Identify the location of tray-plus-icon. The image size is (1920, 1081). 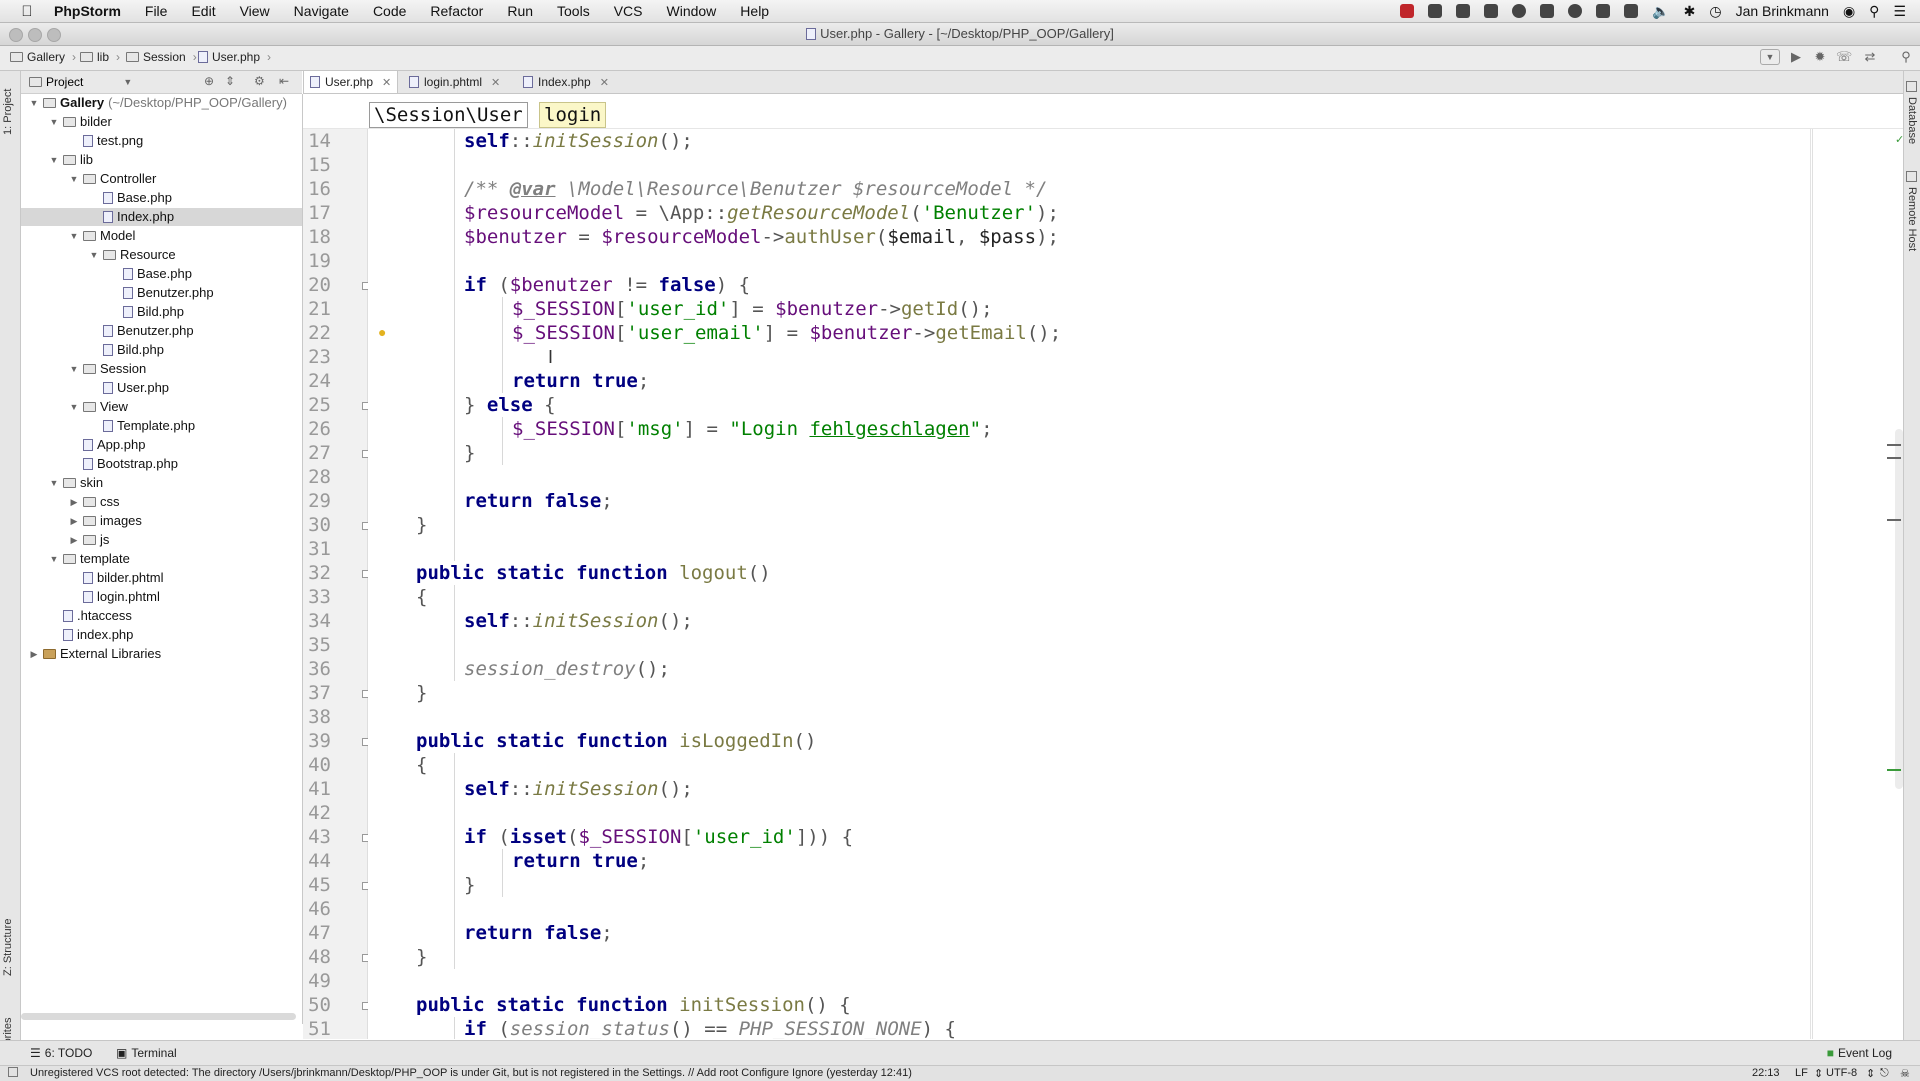
(1491, 11).